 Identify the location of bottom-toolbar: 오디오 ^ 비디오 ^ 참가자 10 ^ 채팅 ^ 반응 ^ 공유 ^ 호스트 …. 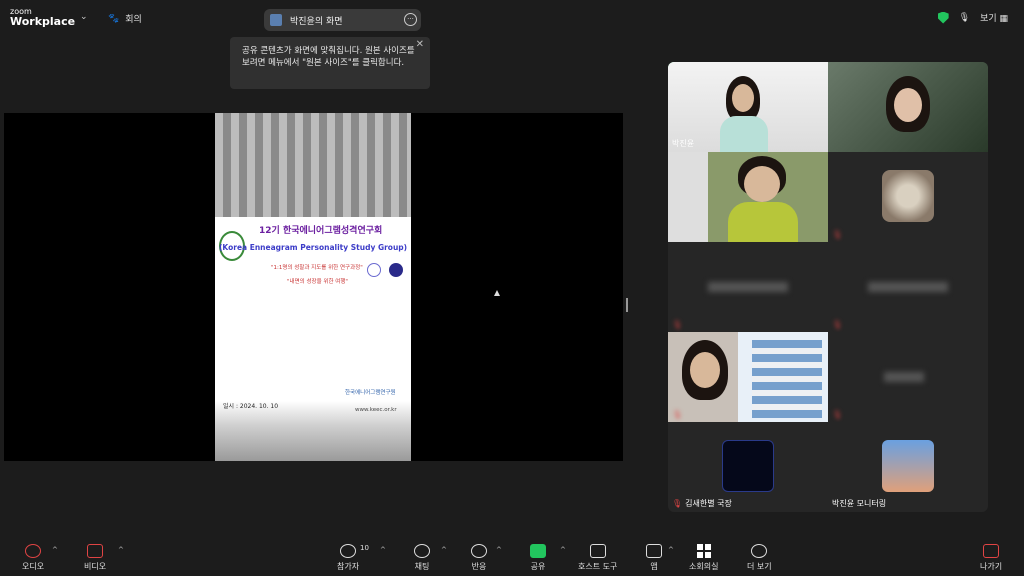
(512, 556).